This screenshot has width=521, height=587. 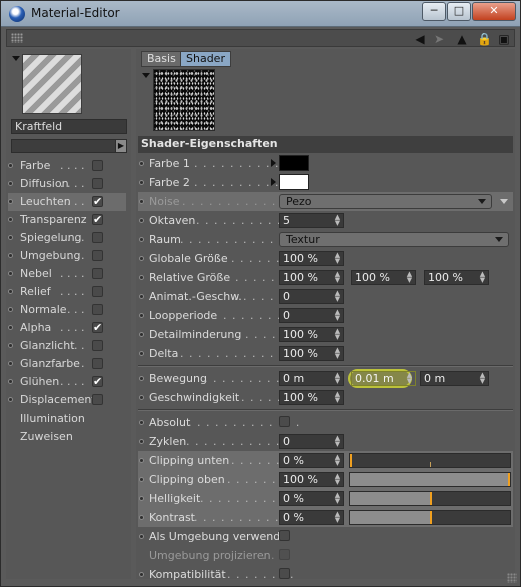 I want to click on noise-preset-icon, so click(x=504, y=201).